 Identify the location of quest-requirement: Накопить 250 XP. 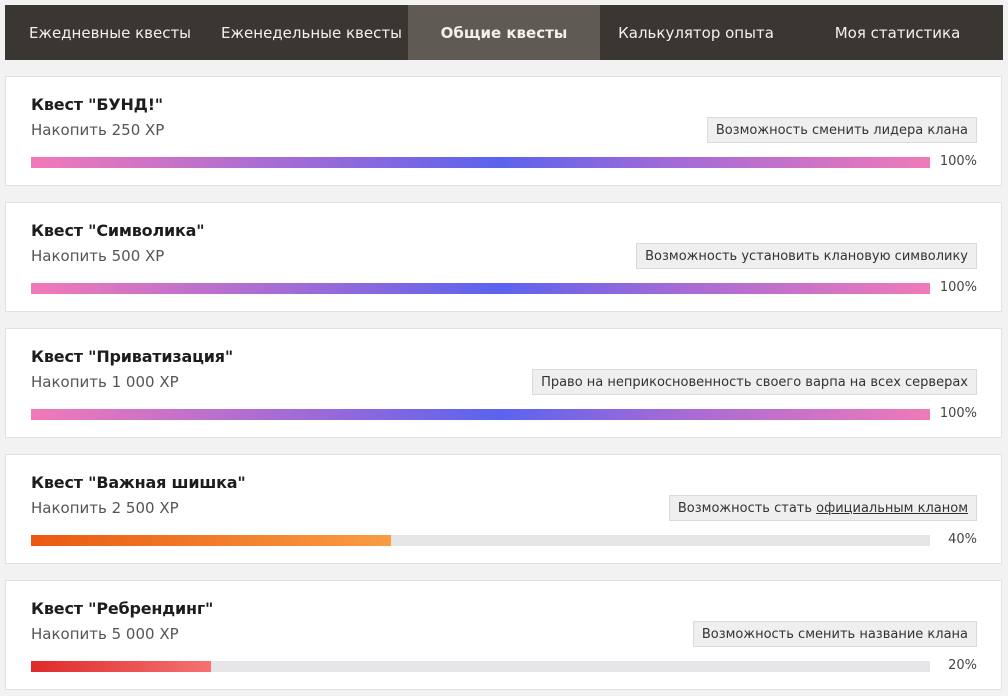
(98, 130).